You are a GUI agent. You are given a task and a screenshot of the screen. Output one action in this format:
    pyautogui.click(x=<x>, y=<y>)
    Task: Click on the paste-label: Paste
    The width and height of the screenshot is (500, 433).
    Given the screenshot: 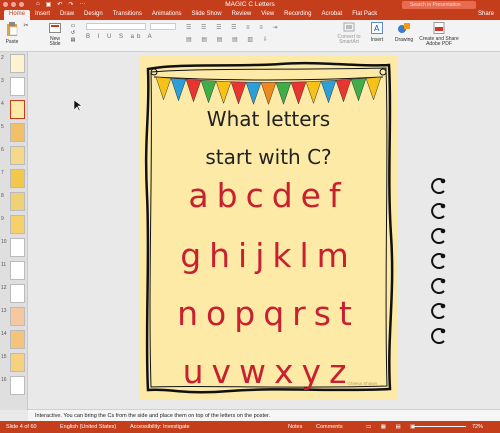 What is the action you would take?
    pyautogui.click(x=12, y=42)
    